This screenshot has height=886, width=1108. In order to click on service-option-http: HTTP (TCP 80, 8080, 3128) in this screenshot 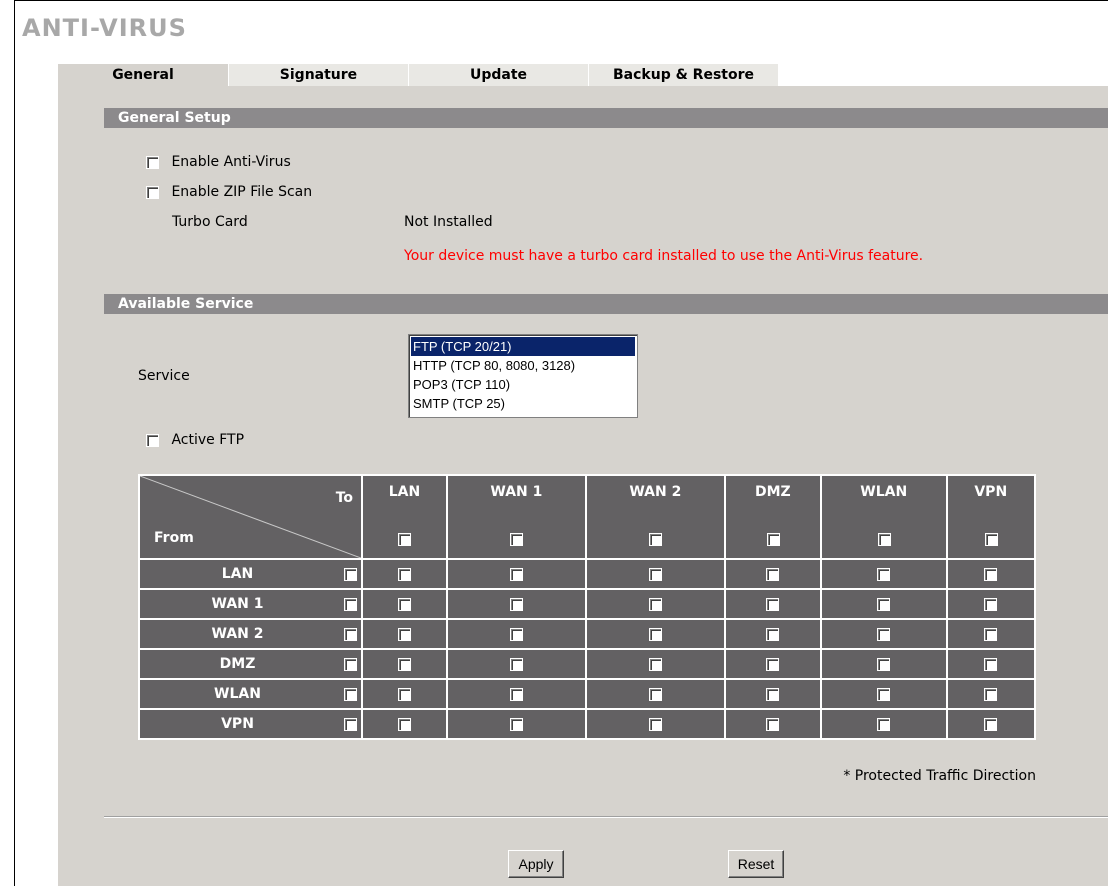, I will do `click(523, 365)`.